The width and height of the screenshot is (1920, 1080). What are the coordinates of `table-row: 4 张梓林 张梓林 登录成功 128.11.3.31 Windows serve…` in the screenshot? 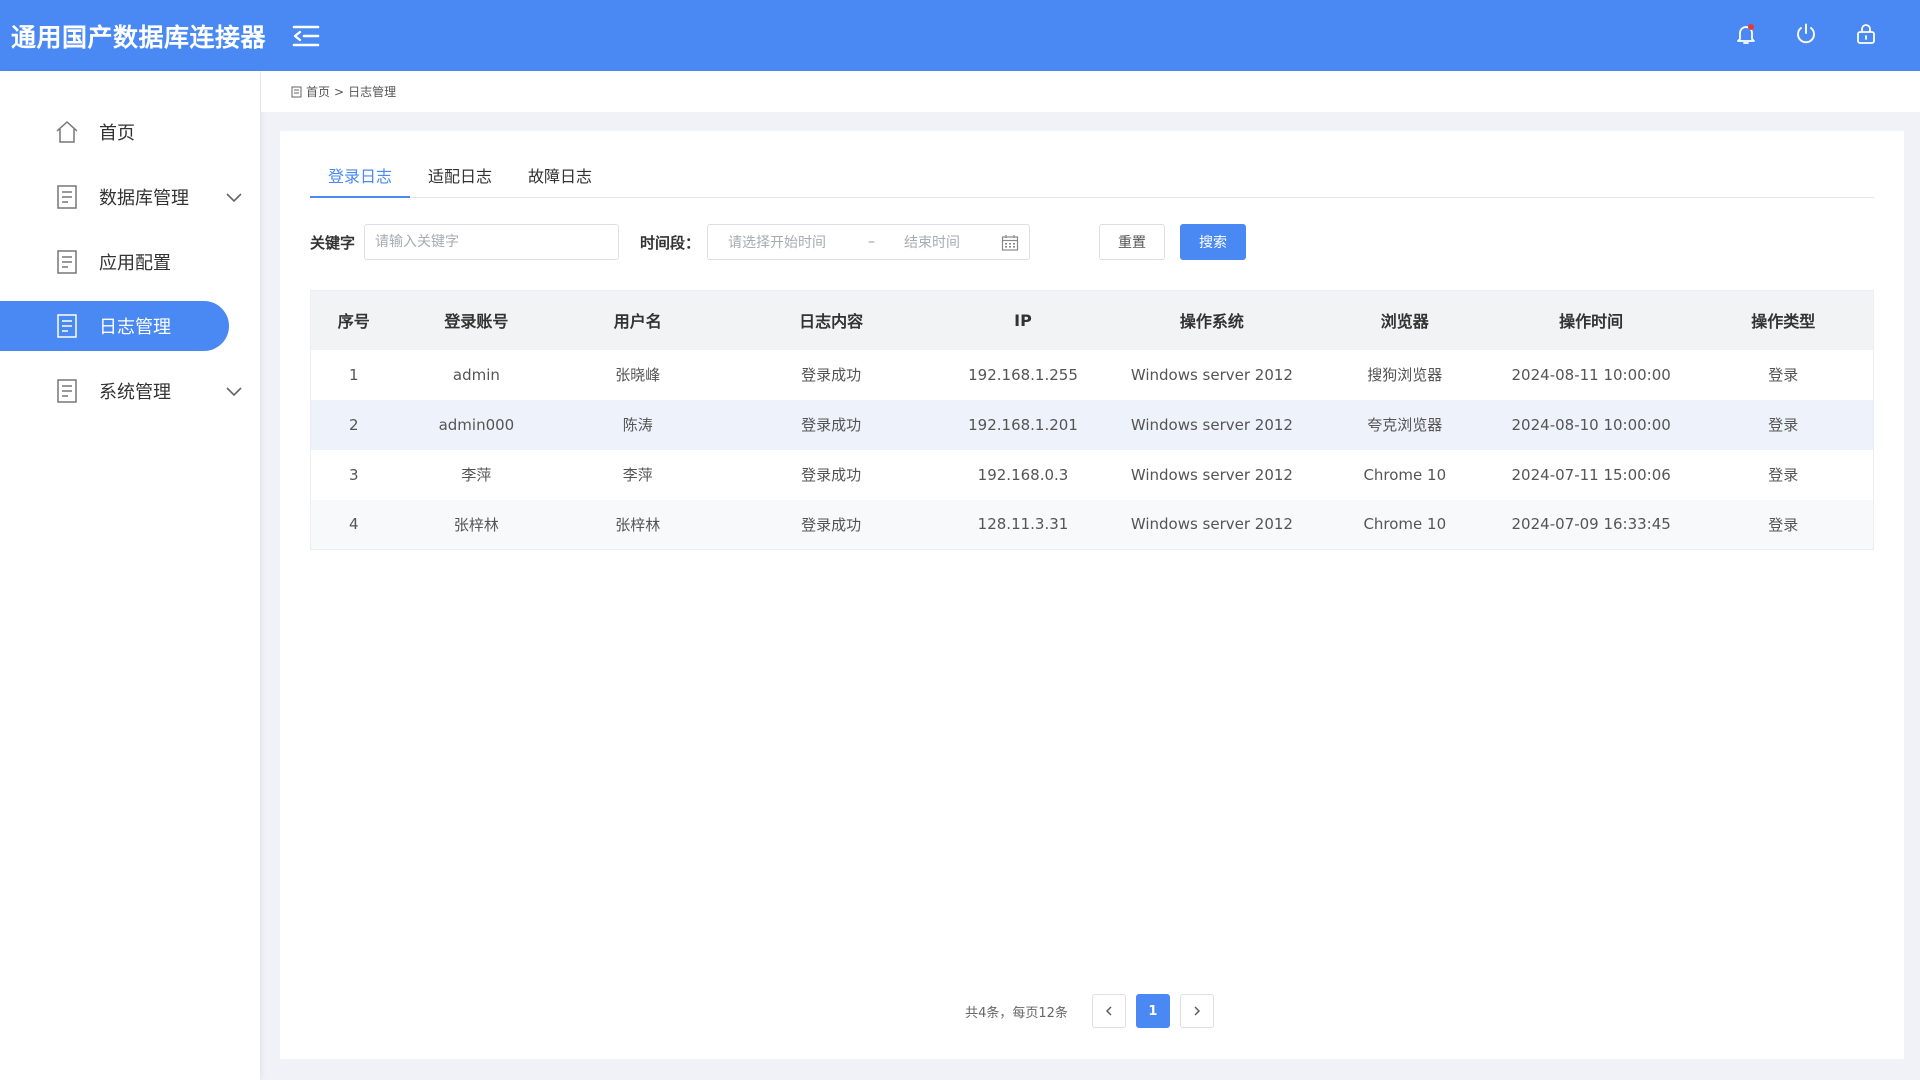 It's located at (1092, 524).